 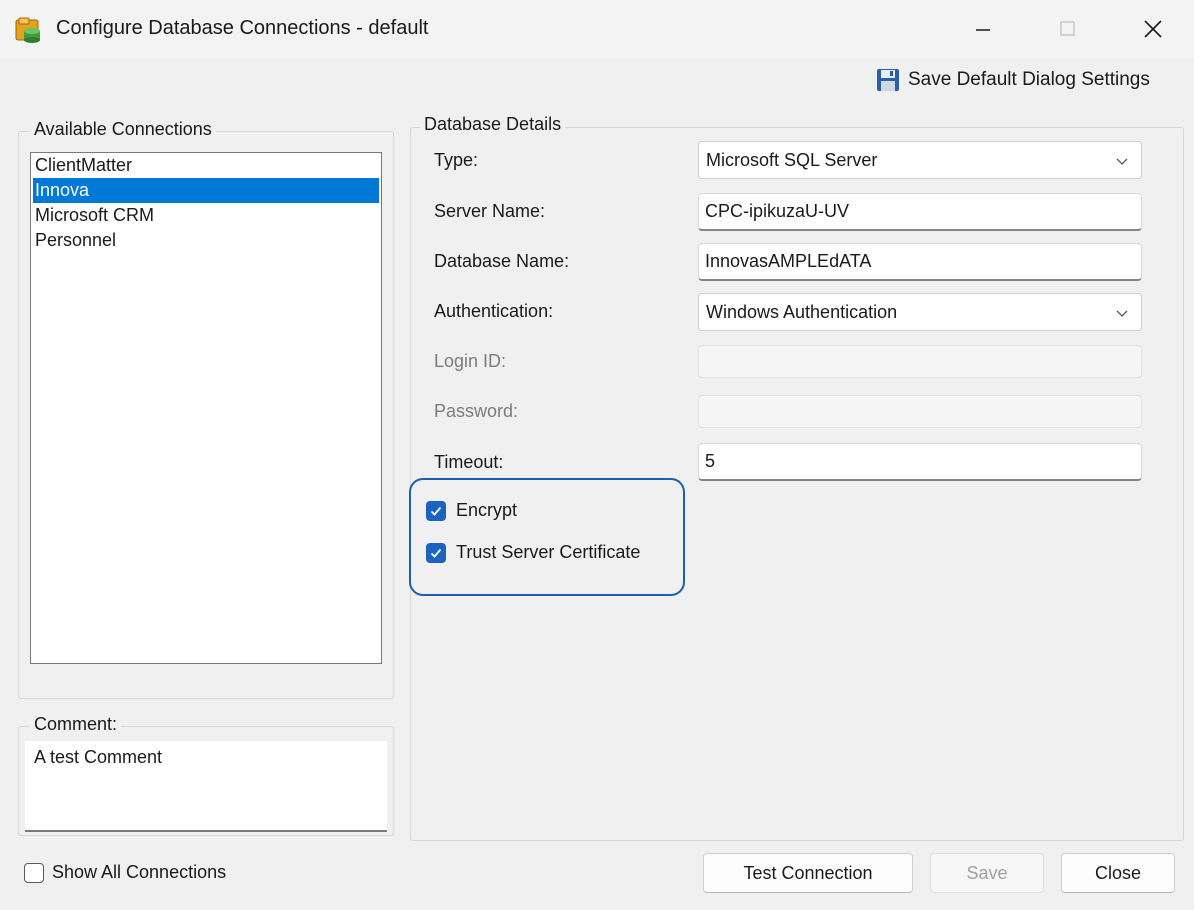 What do you see at coordinates (206, 786) in the screenshot?
I see `comment-textarea: A test Comment` at bounding box center [206, 786].